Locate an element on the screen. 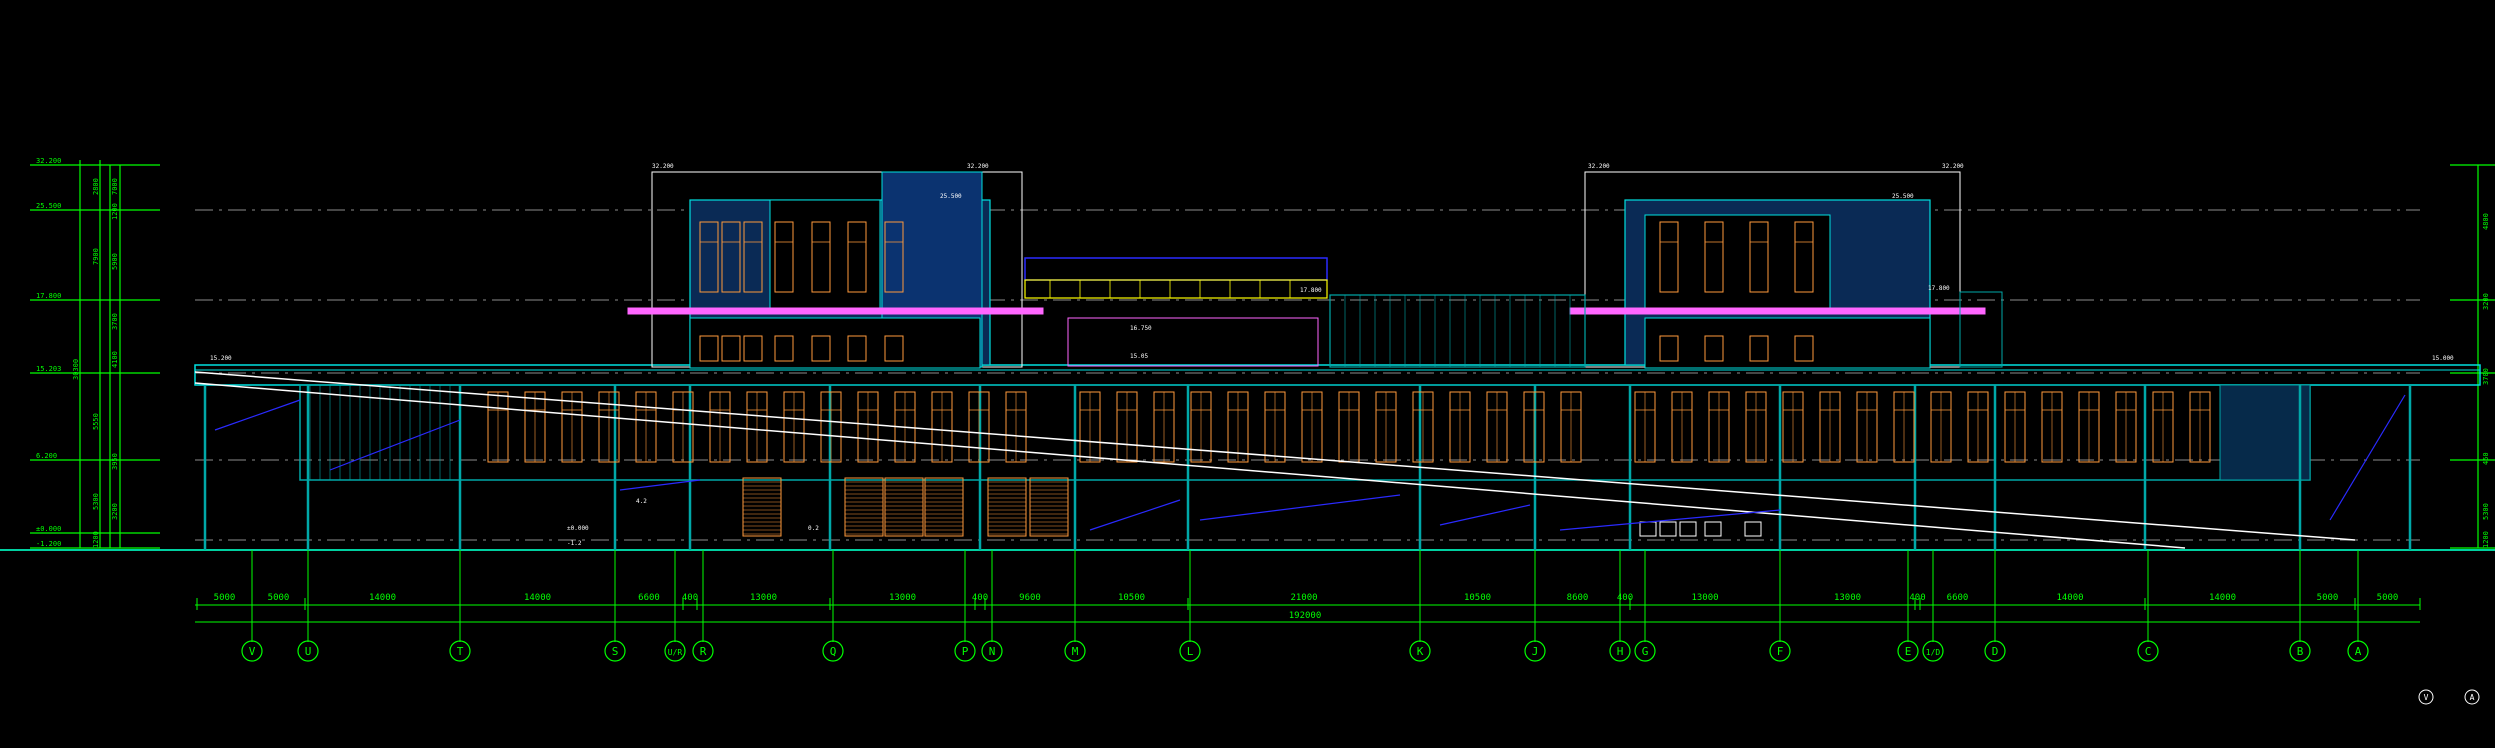 This screenshot has height=748, width=2495. right-dim-f: 1200 is located at coordinates (2486, 539).